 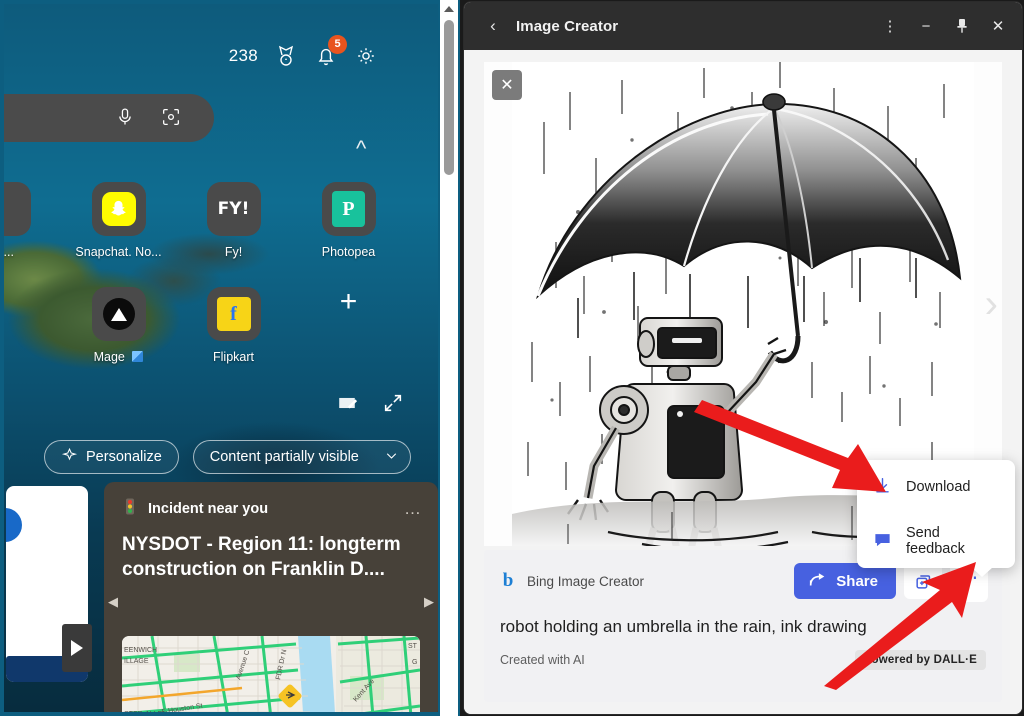 I want to click on widgets-status-row: 238 5, so click(x=303, y=51).